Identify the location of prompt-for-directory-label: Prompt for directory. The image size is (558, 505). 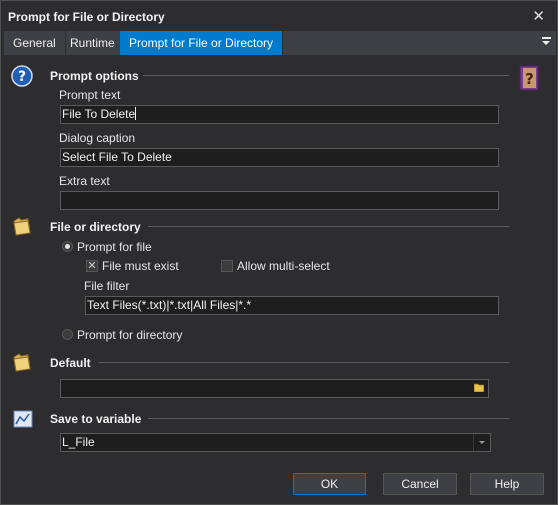
(130, 335).